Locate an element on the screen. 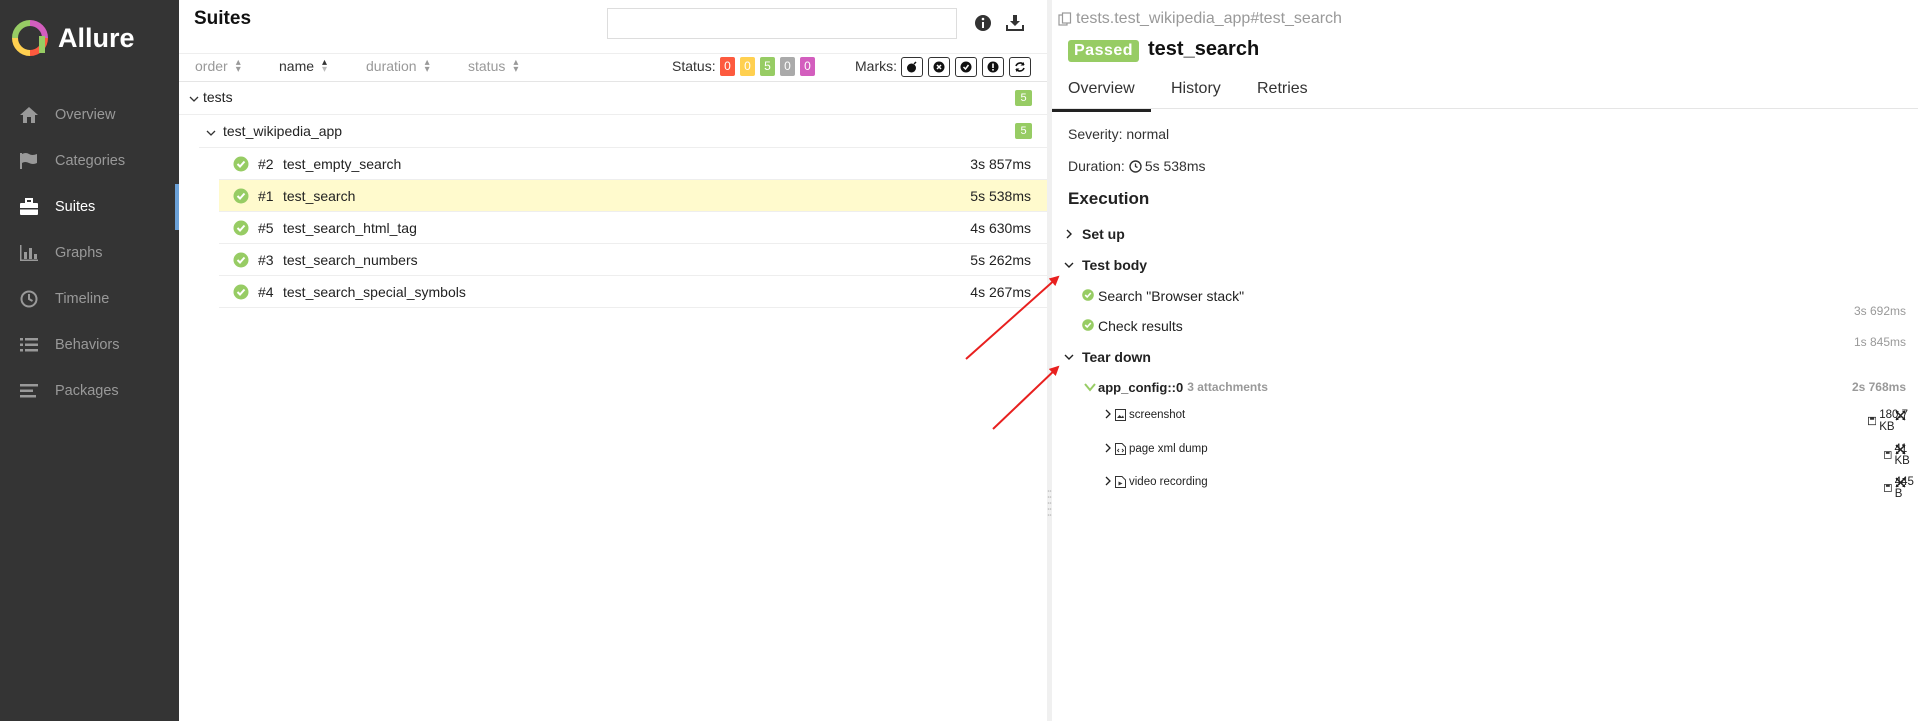 The width and height of the screenshot is (1918, 721). brand-name: Allure is located at coordinates (96, 37).